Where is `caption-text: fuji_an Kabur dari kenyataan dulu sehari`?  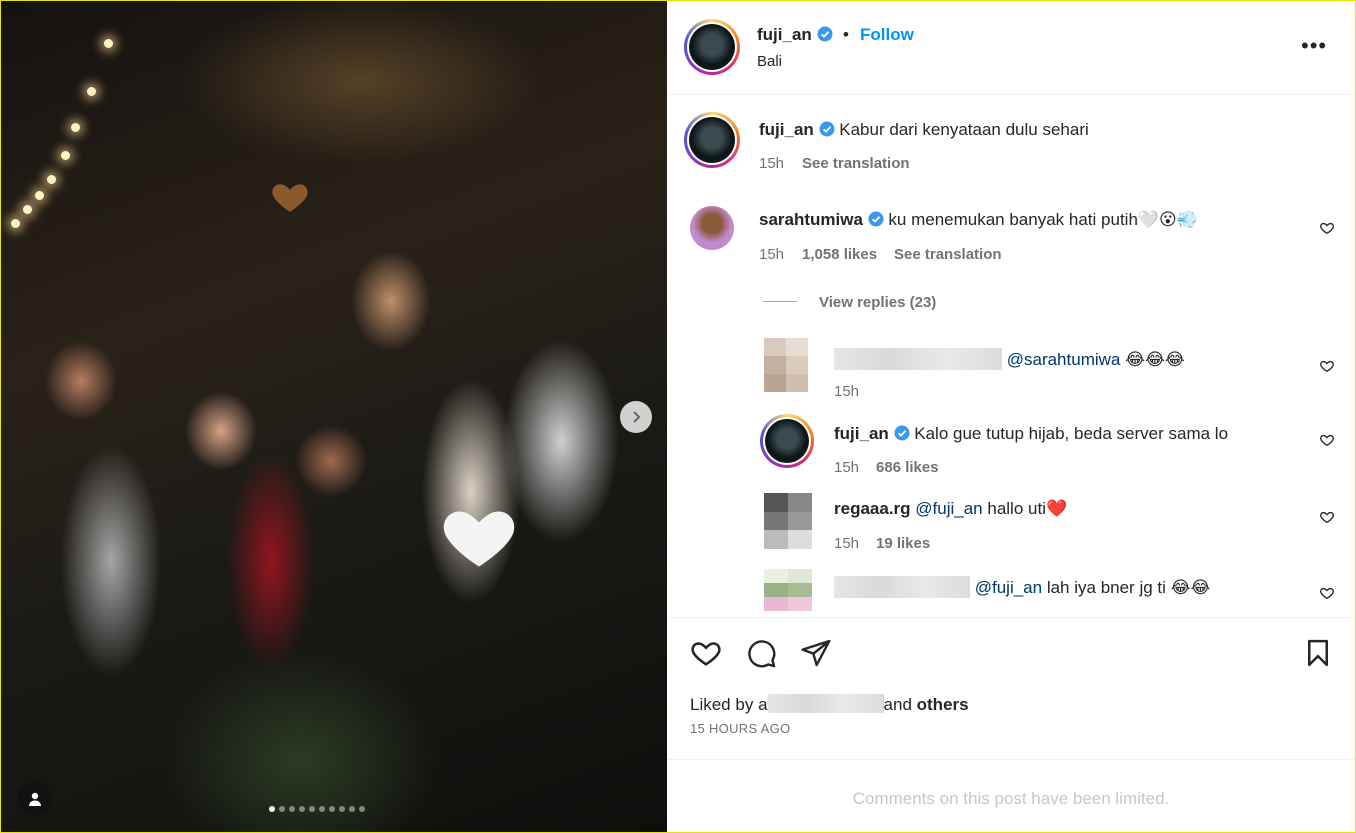 caption-text: fuji_an Kabur dari kenyataan dulu sehari is located at coordinates (924, 130).